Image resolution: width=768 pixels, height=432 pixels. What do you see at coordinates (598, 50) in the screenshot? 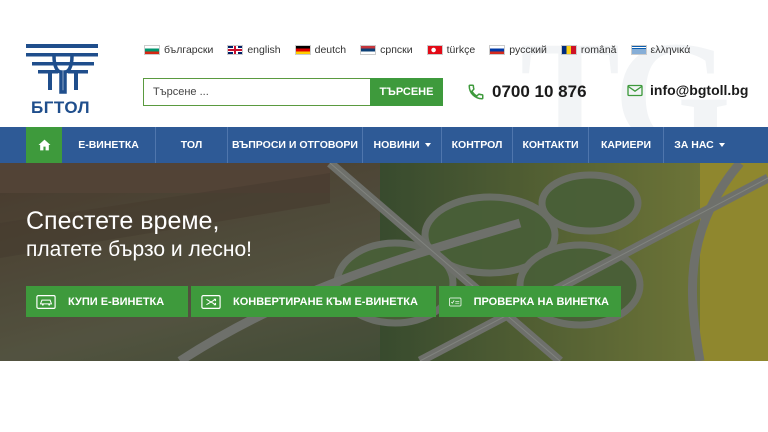
I see `lang-label: română` at bounding box center [598, 50].